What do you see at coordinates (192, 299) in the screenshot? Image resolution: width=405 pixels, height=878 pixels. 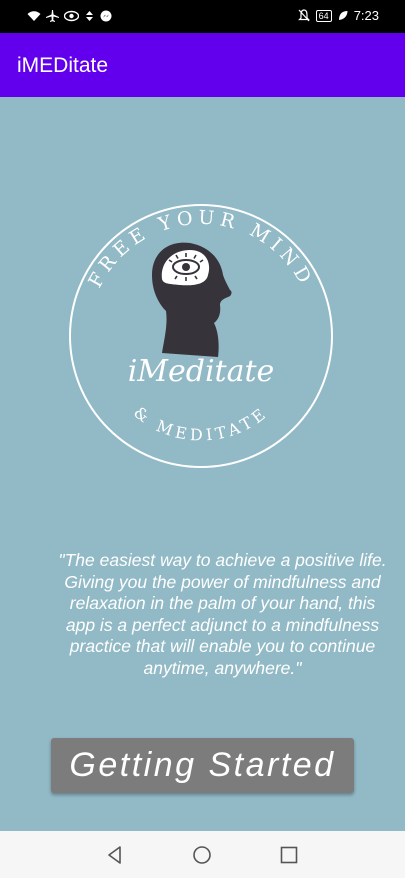 I see `head-silhouette-icon` at bounding box center [192, 299].